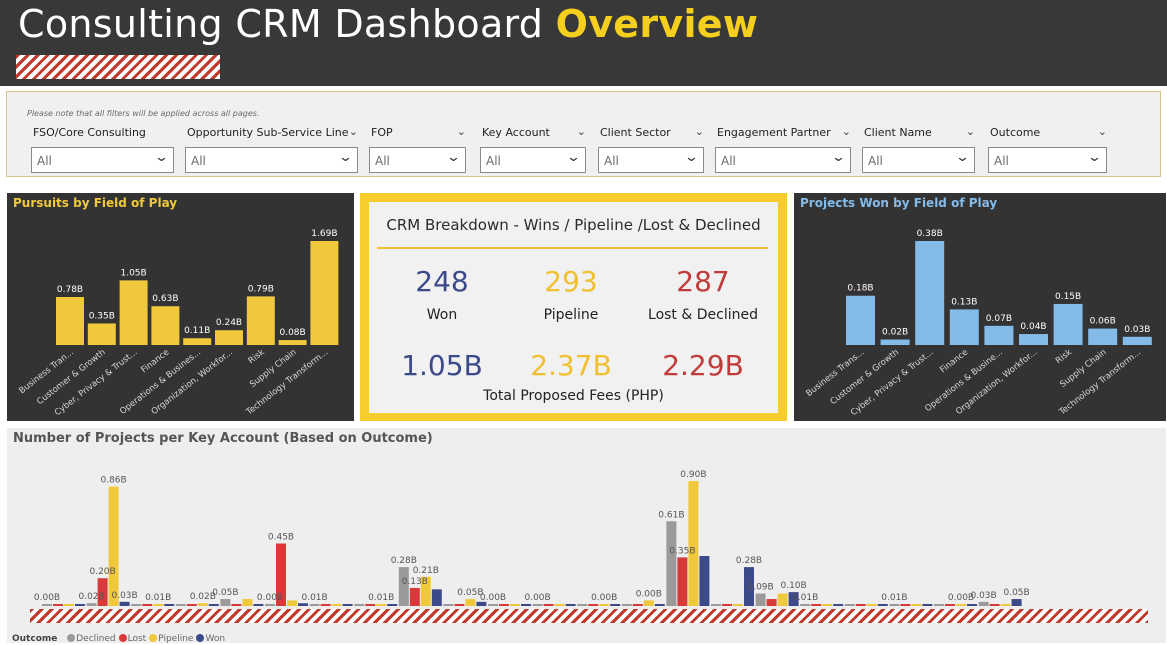  Describe the element at coordinates (90, 639) in the screenshot. I see `legend-item: Declined` at that location.